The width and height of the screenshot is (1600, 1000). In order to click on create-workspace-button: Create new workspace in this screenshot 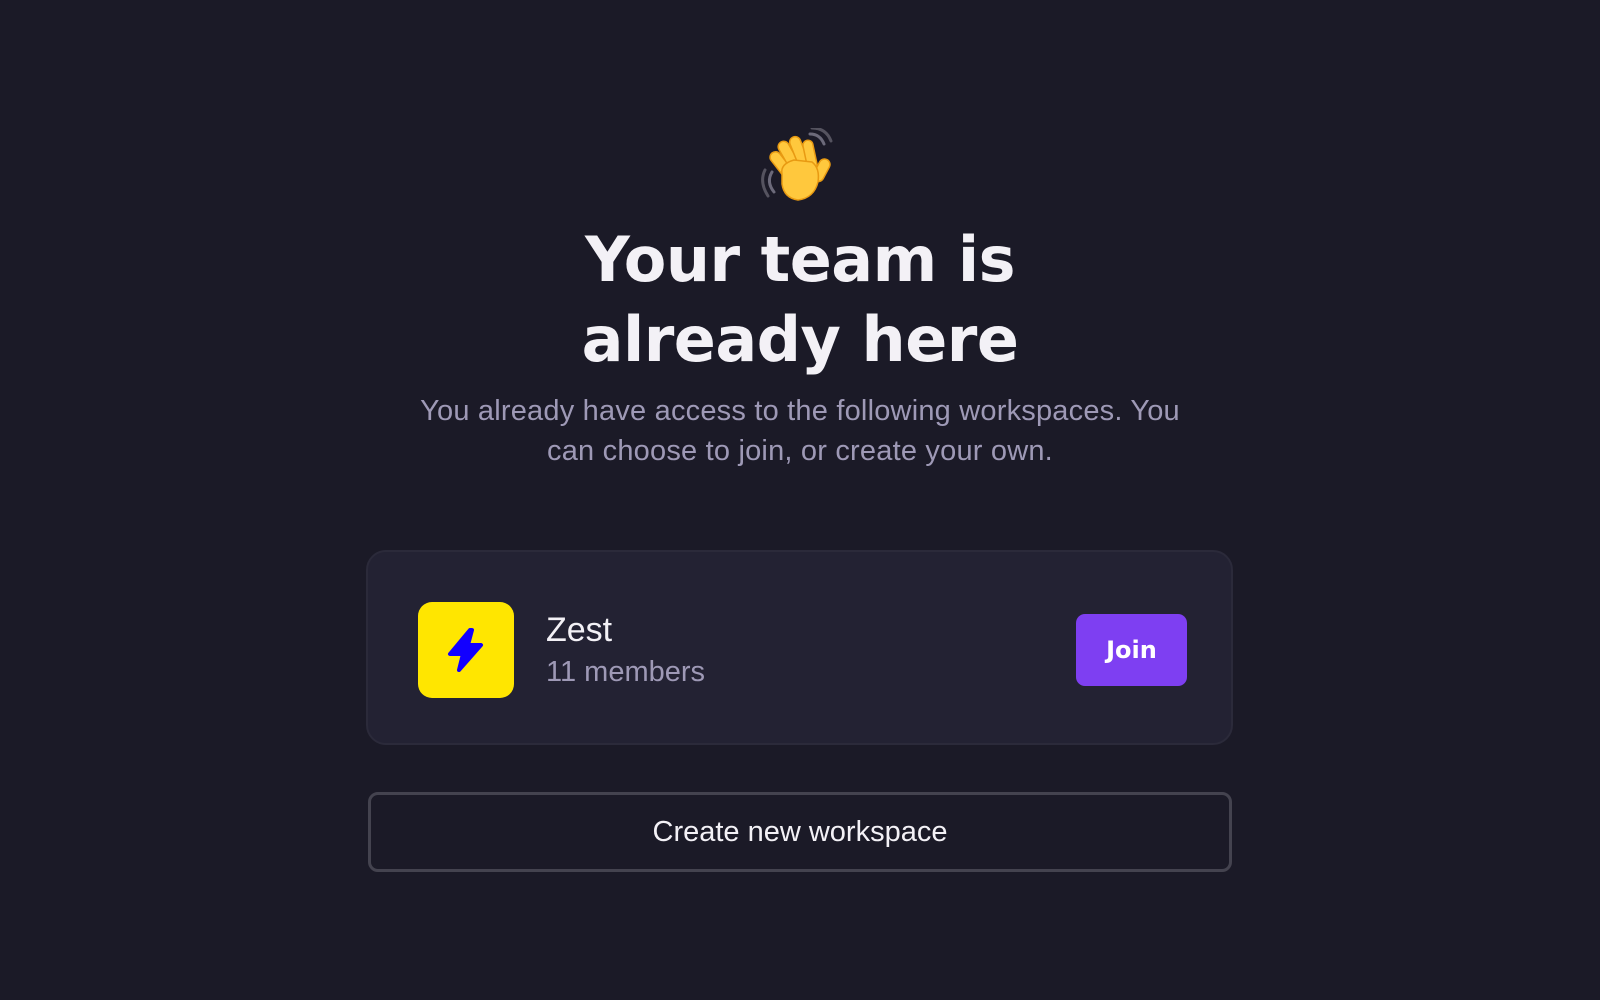, I will do `click(800, 832)`.